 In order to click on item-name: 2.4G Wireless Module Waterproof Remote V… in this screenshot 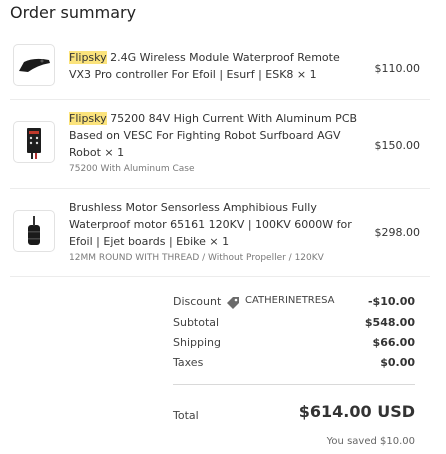, I will do `click(204, 66)`.